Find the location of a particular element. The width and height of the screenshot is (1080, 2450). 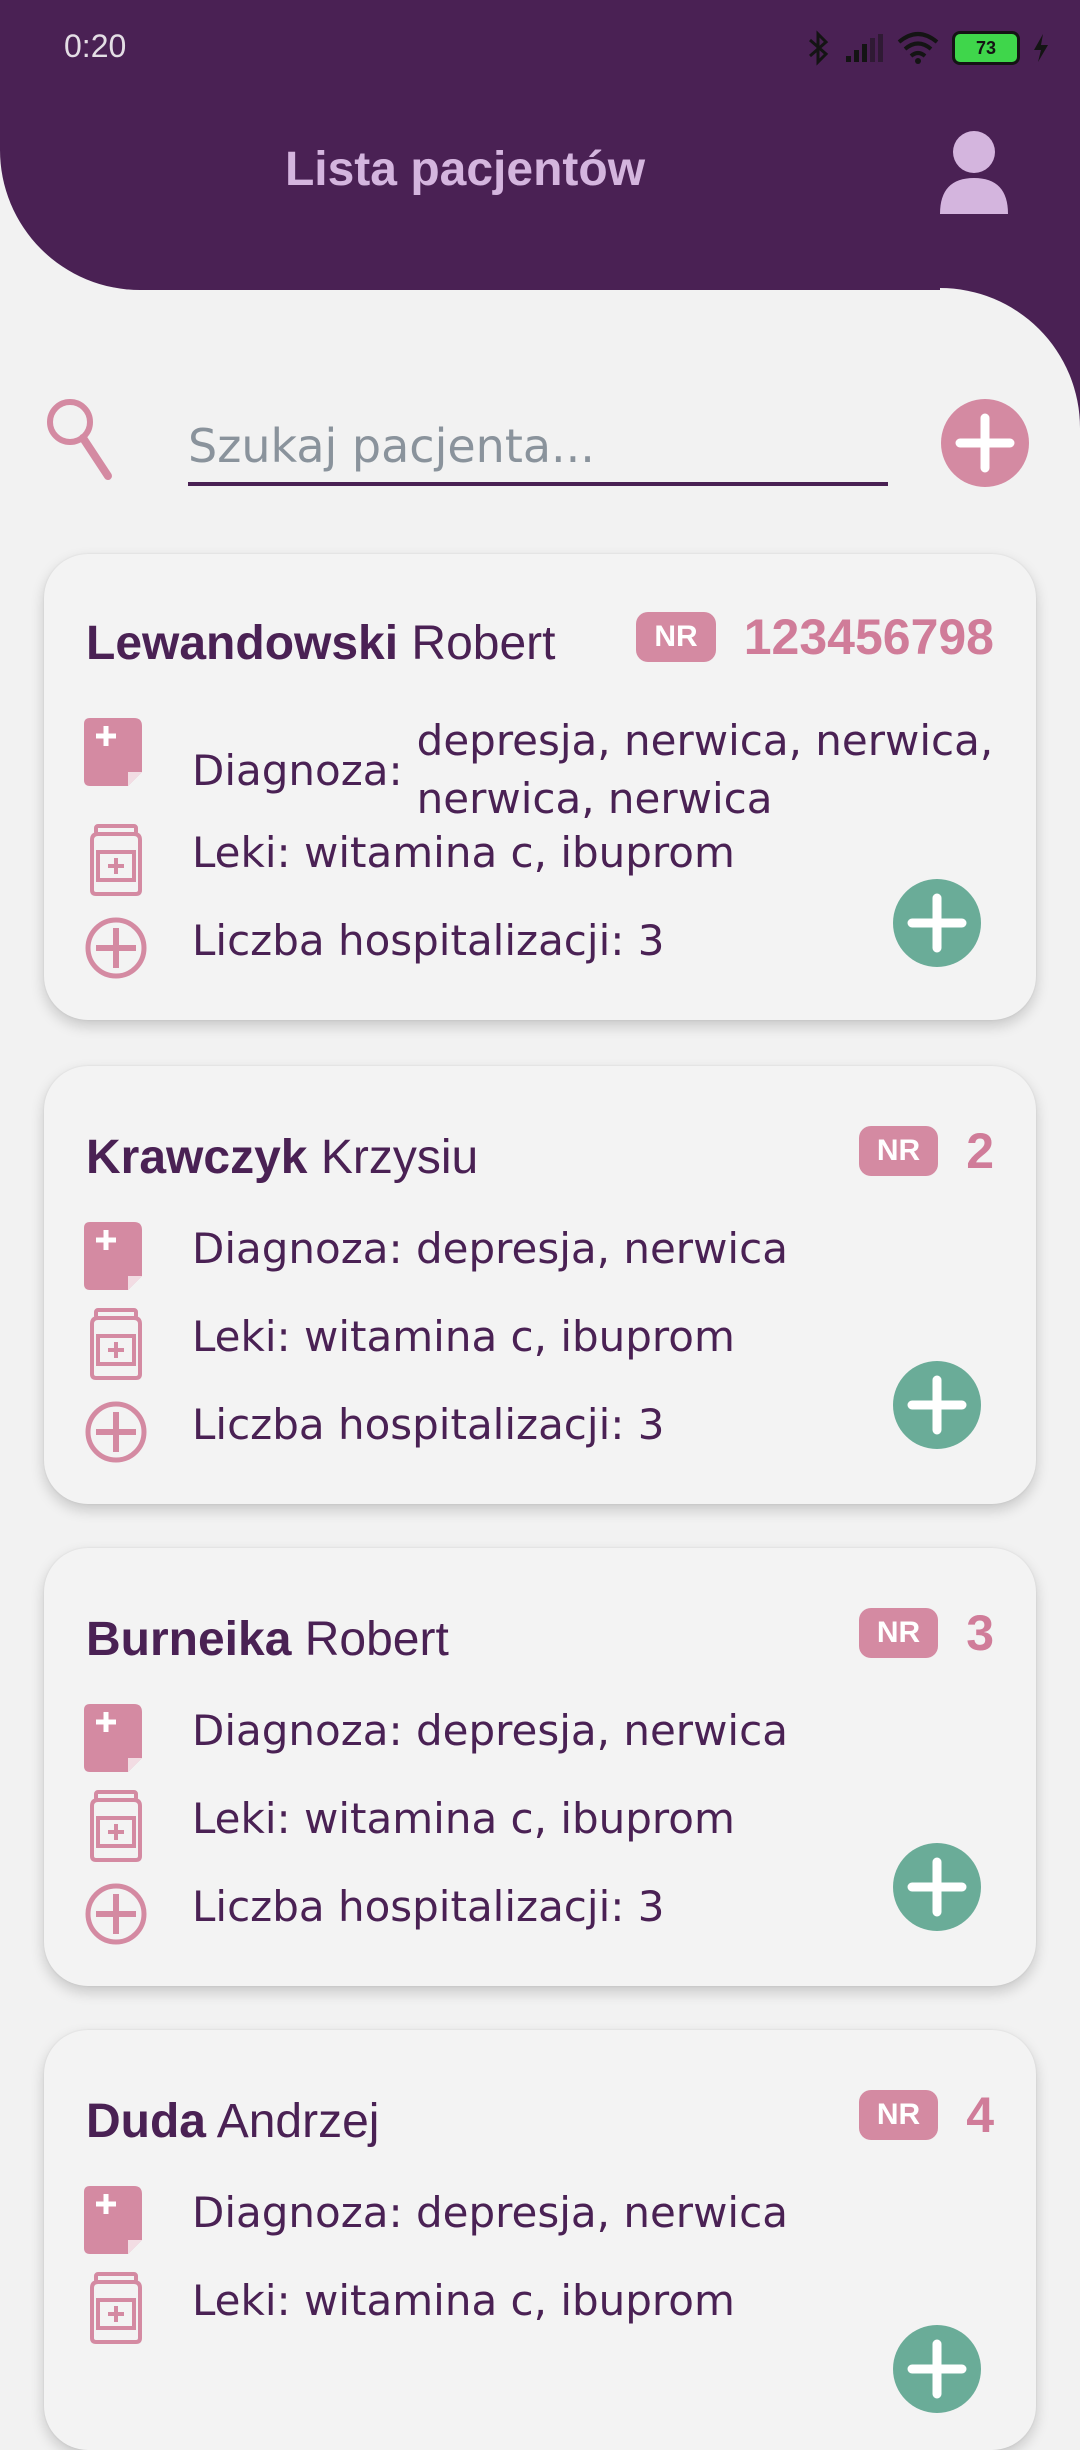

status-icons: 73 is located at coordinates (928, 48).